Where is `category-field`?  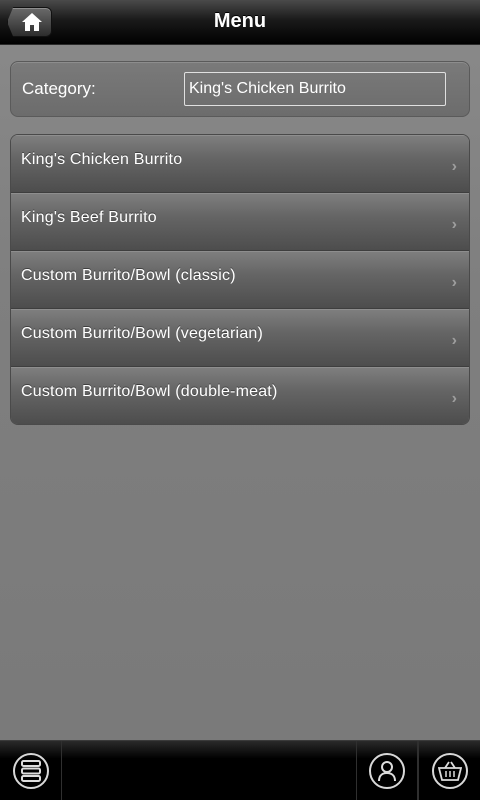 category-field is located at coordinates (315, 89).